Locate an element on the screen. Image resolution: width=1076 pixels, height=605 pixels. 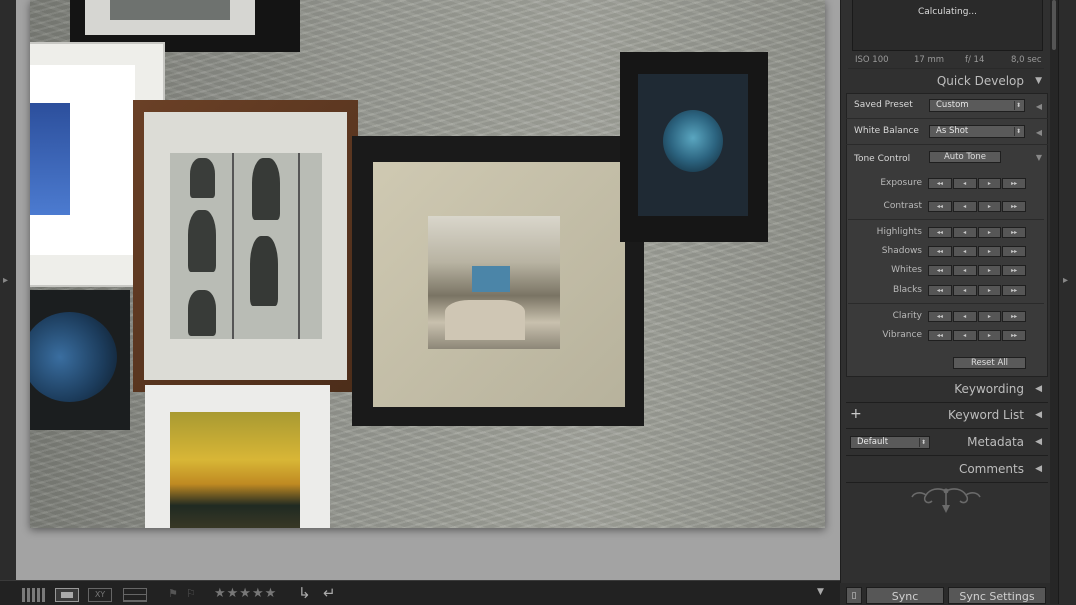
reset-all-button: Reset All is located at coordinates (989, 363).